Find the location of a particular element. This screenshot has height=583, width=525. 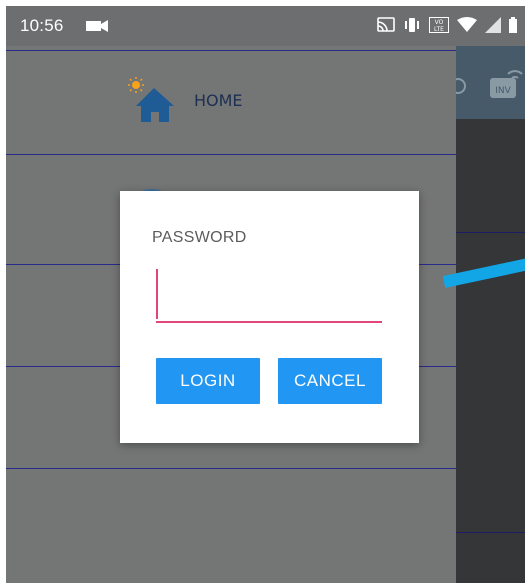

dialog-title: PASSWORD is located at coordinates (199, 237).